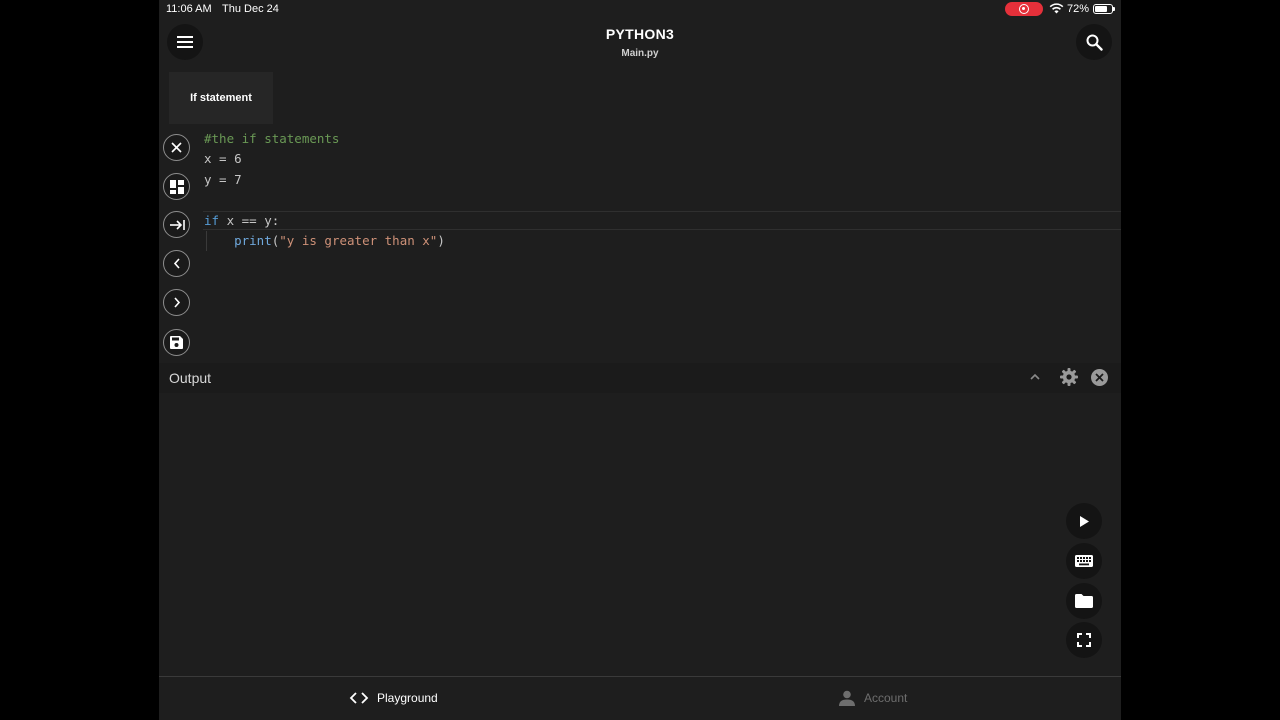 The image size is (1280, 720). I want to click on files-button, so click(1084, 601).